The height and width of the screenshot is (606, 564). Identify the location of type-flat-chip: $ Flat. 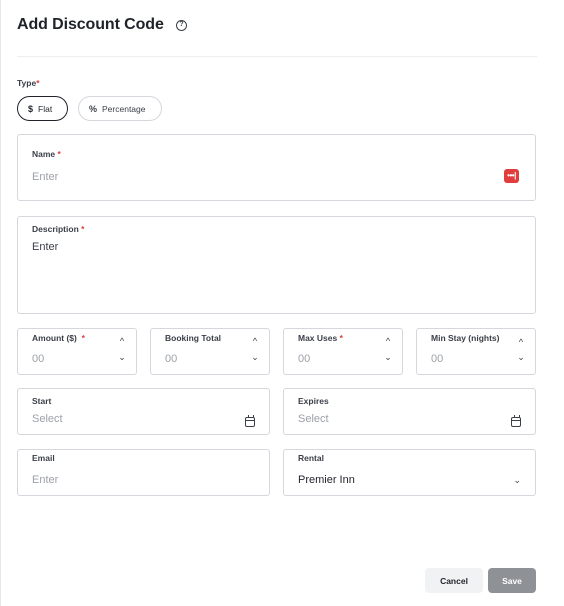
(42, 108).